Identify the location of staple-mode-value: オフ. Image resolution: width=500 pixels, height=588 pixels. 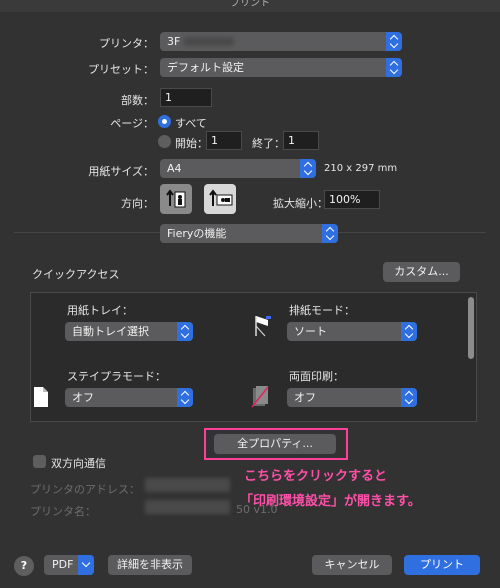
(83, 397).